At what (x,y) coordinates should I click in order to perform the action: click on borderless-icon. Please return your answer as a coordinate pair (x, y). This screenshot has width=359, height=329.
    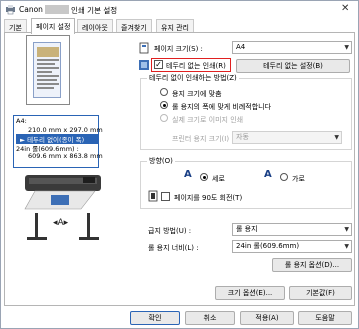
    Looking at the image, I should click on (144, 65).